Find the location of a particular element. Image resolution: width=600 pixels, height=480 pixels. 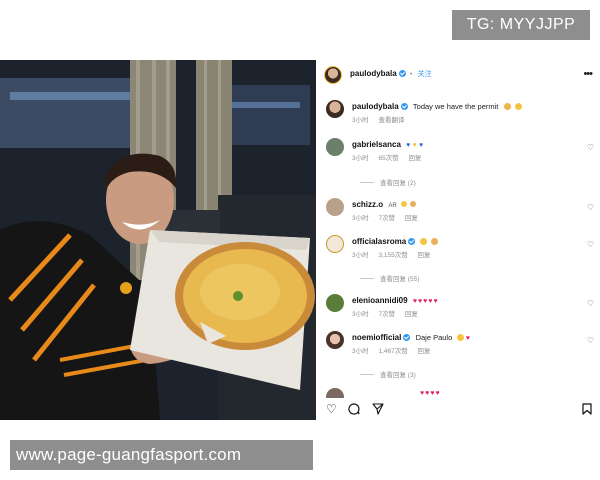

comment-line: noemiofficial Daje Paulo ♥ is located at coordinates (411, 337).